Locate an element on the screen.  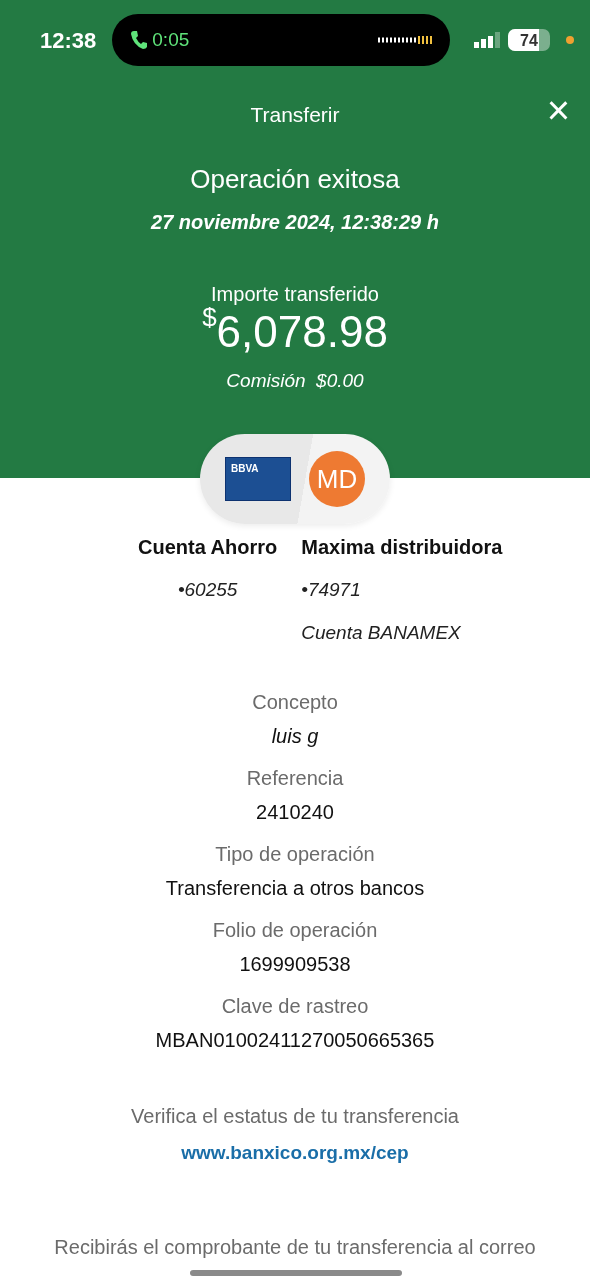
home-indicator is located at coordinates (296, 1273).